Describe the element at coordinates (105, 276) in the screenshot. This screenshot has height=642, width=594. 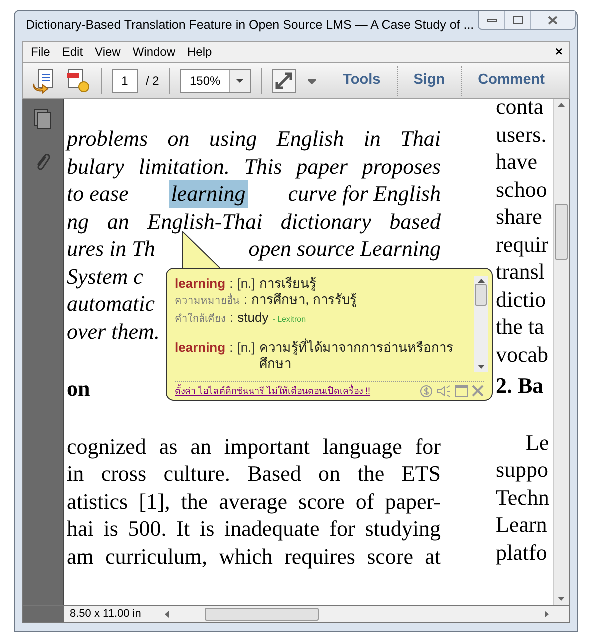
I see `document-text: System c` at that location.